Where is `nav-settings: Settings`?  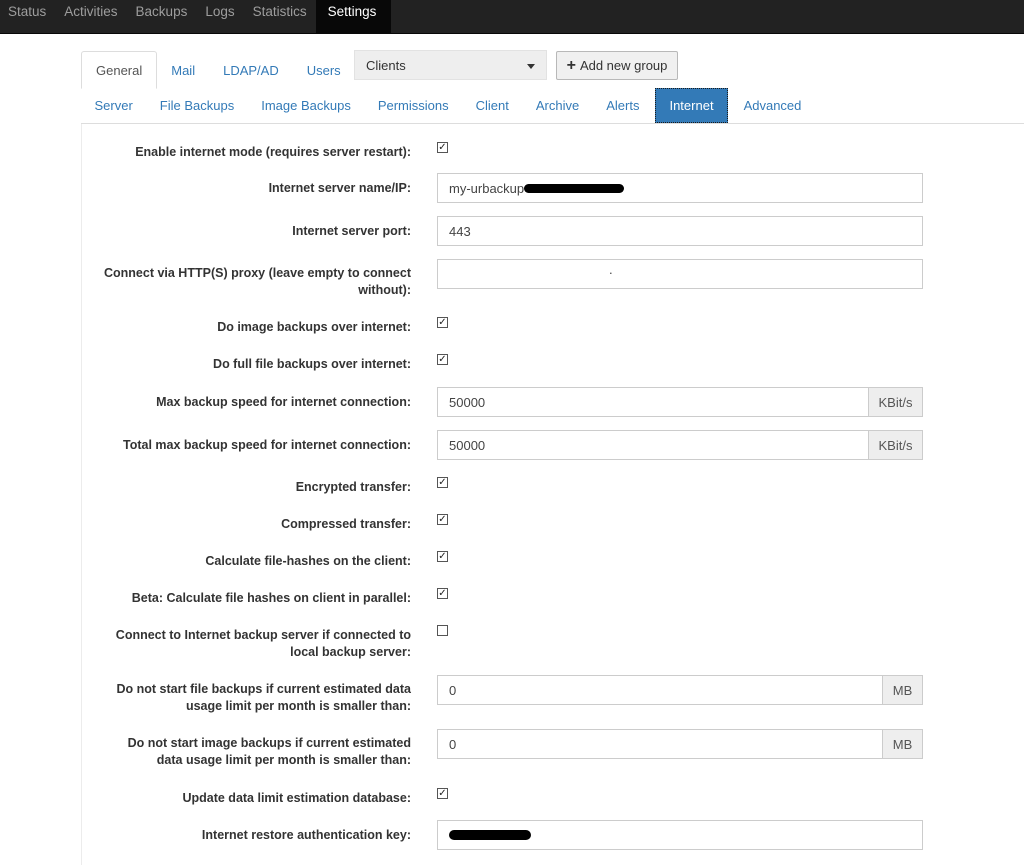
nav-settings: Settings is located at coordinates (353, 16).